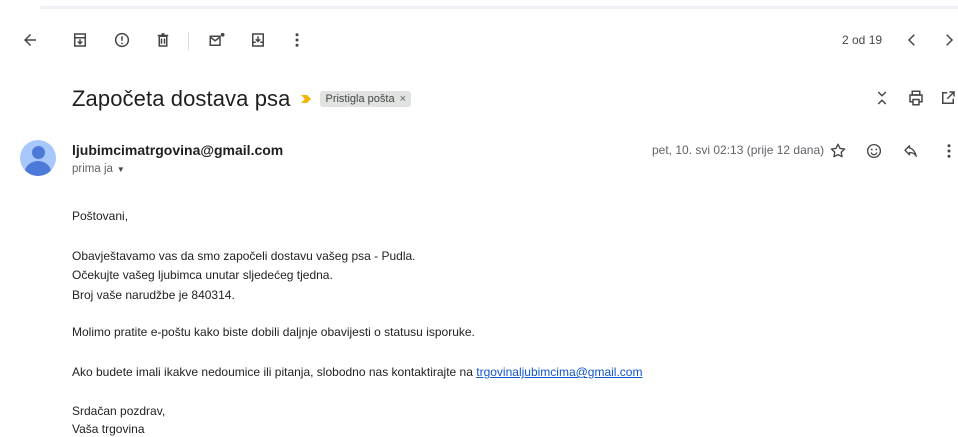  I want to click on email-date: pet, 10. svi 02:13 (prije 12 dana), so click(738, 150).